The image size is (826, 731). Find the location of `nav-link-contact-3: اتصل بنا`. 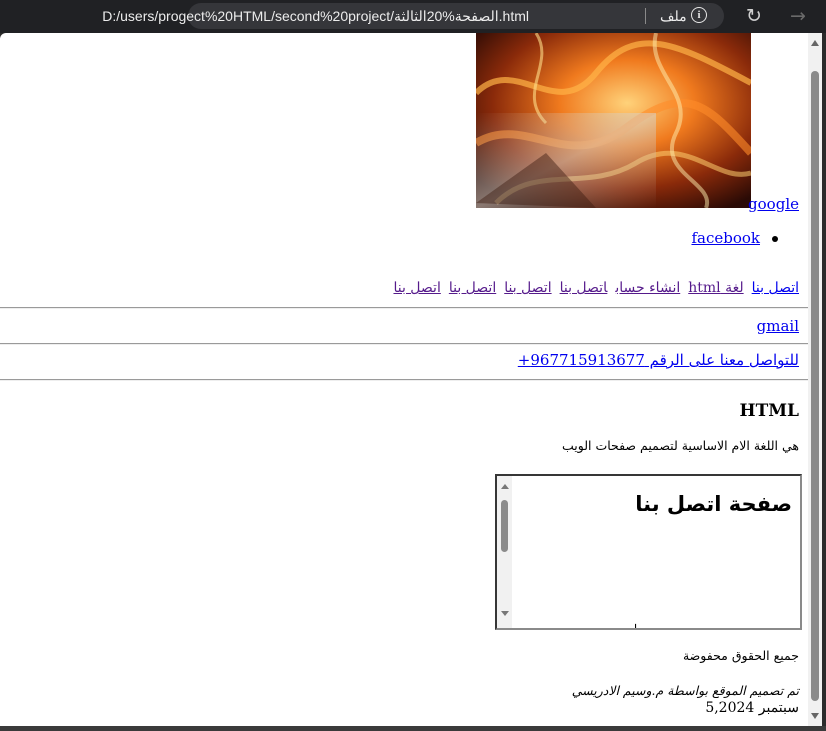

nav-link-contact-3: اتصل بنا is located at coordinates (527, 288).